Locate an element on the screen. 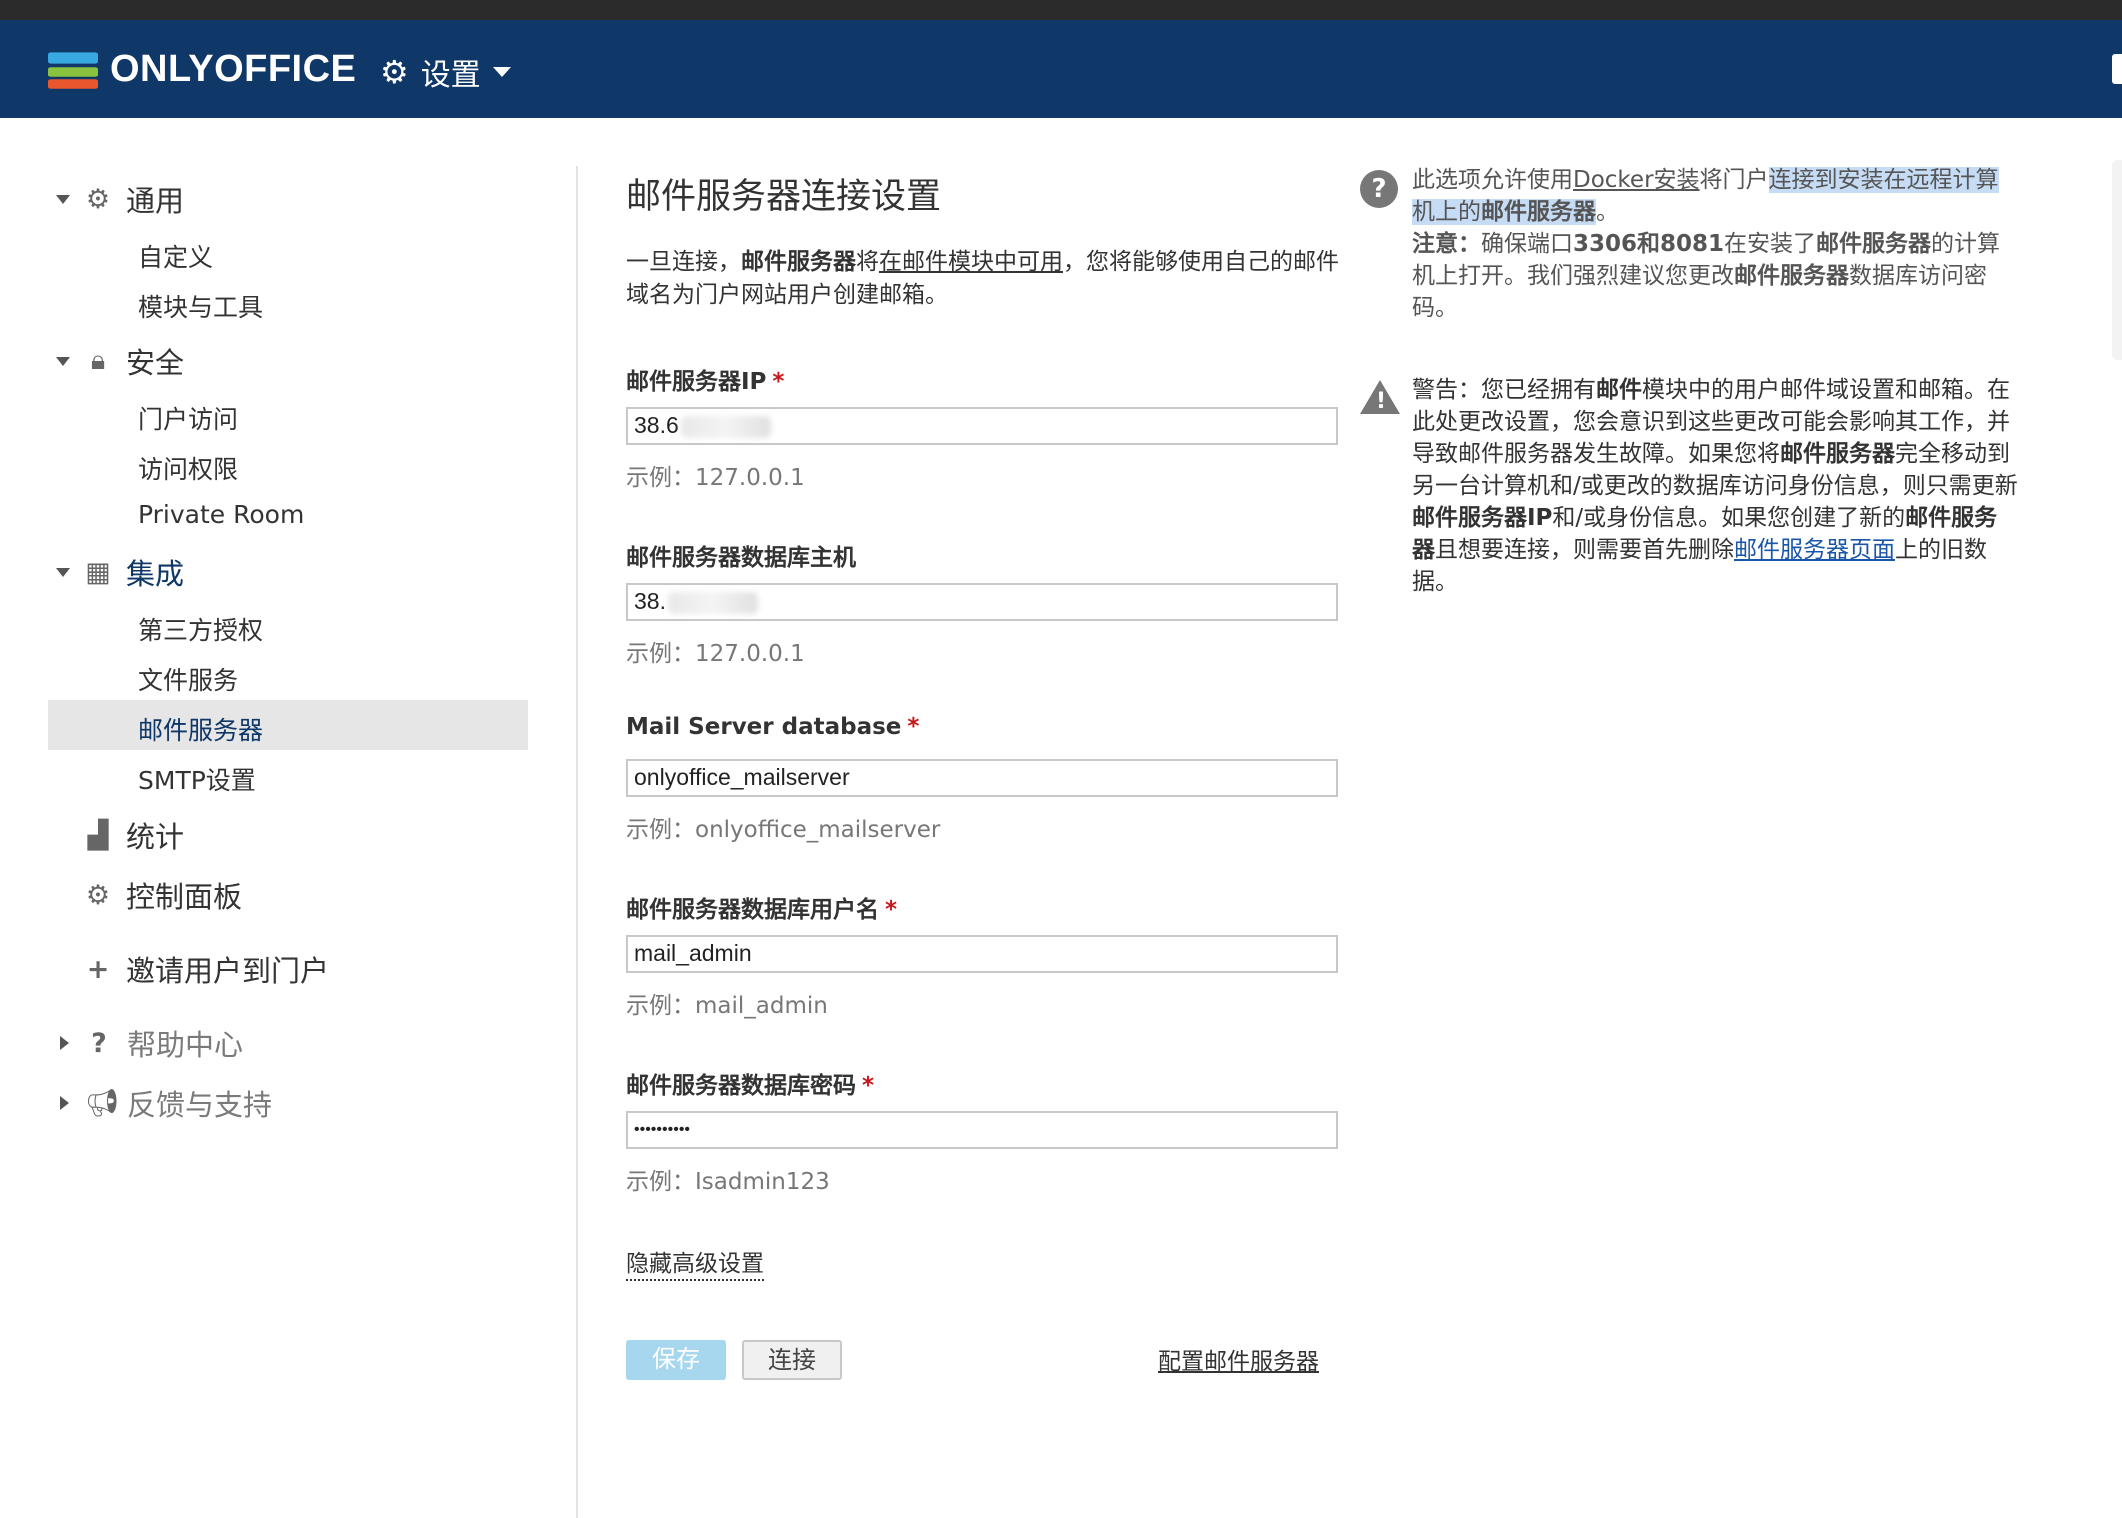  sidebar-item-mail-server: 邮件服务器 is located at coordinates (200, 729).